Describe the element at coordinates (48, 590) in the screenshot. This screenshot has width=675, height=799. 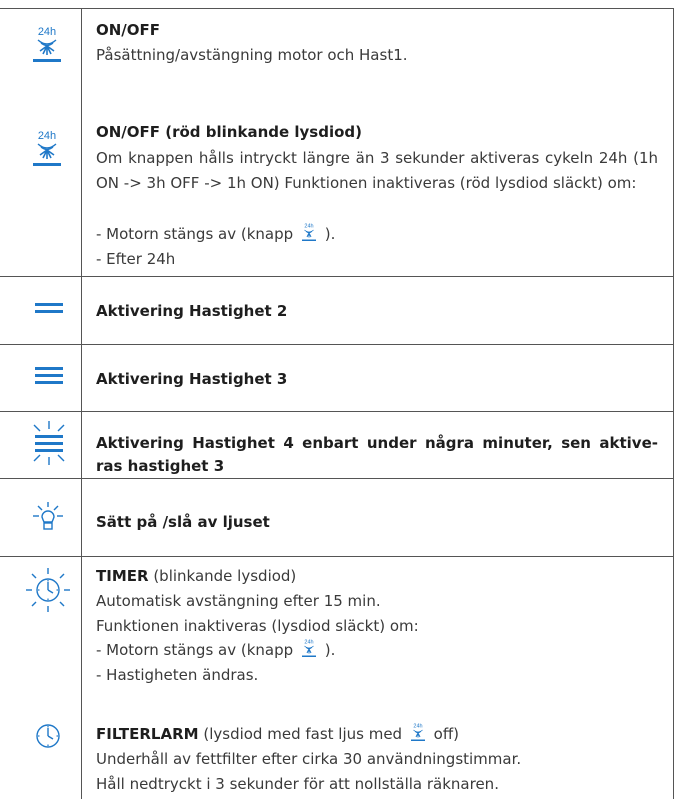
I see `timer-blink-icon` at that location.